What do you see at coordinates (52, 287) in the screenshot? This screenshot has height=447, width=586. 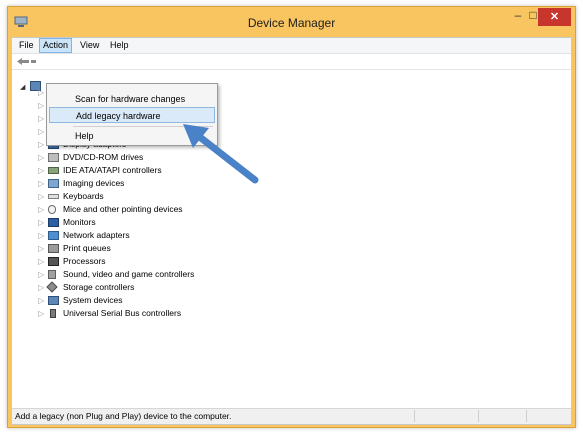 I see `storage-controller-icon` at bounding box center [52, 287].